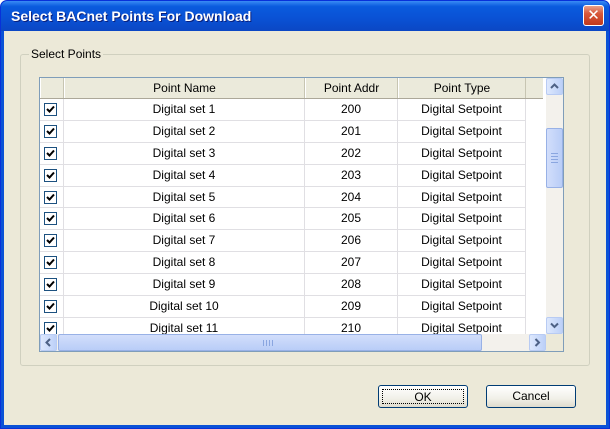 This screenshot has height=429, width=610. I want to click on table-row: Digital set 9 208 Digital Setpoint, so click(291, 285).